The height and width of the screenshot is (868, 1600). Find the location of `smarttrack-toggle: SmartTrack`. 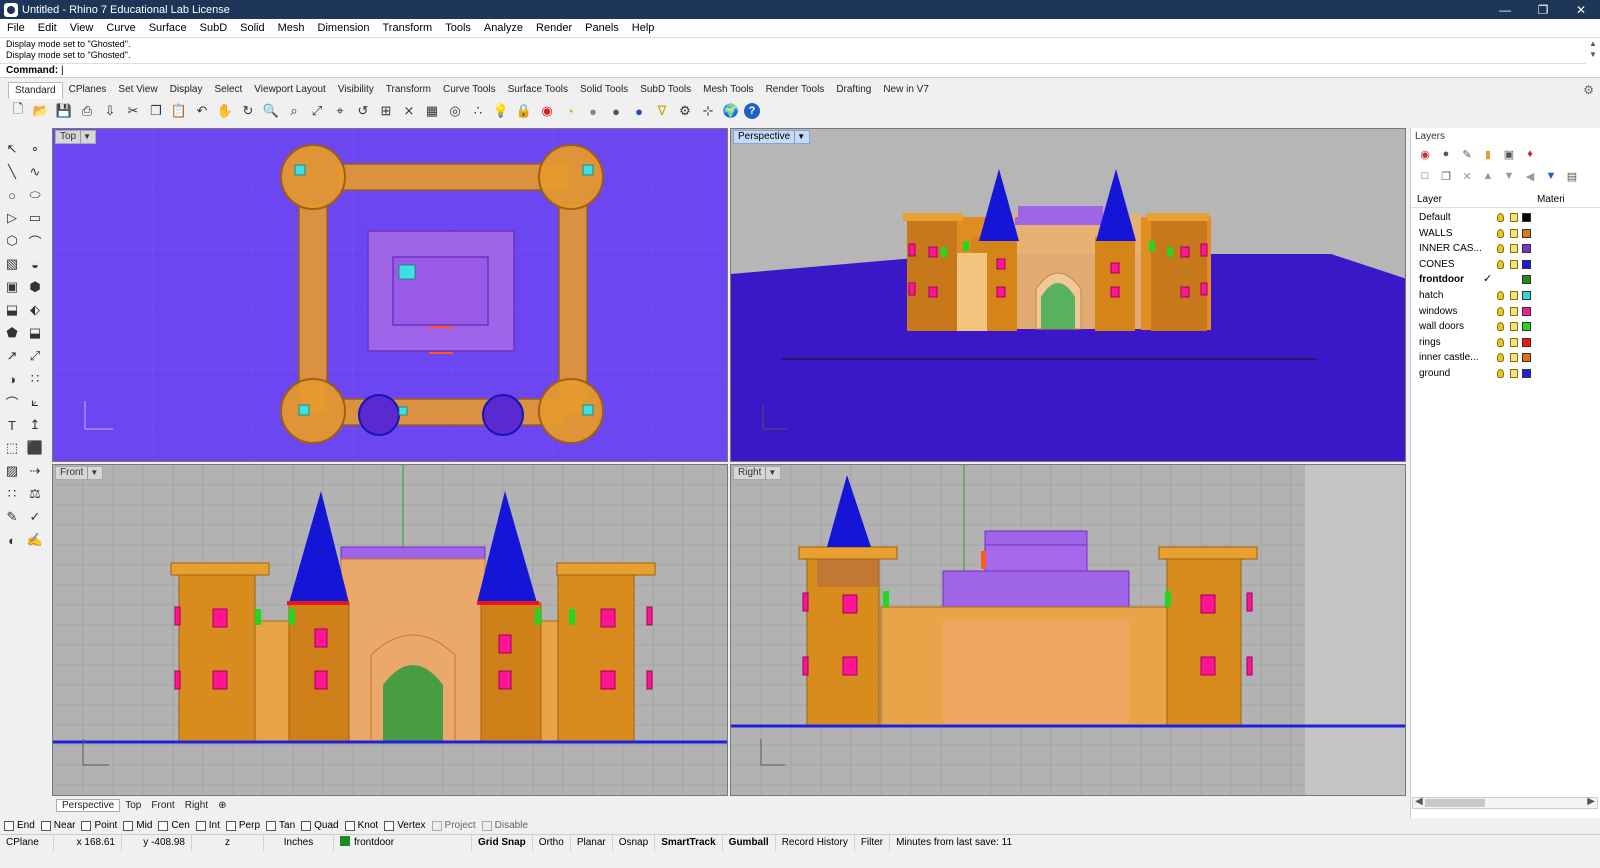

smarttrack-toggle: SmartTrack is located at coordinates (689, 843).